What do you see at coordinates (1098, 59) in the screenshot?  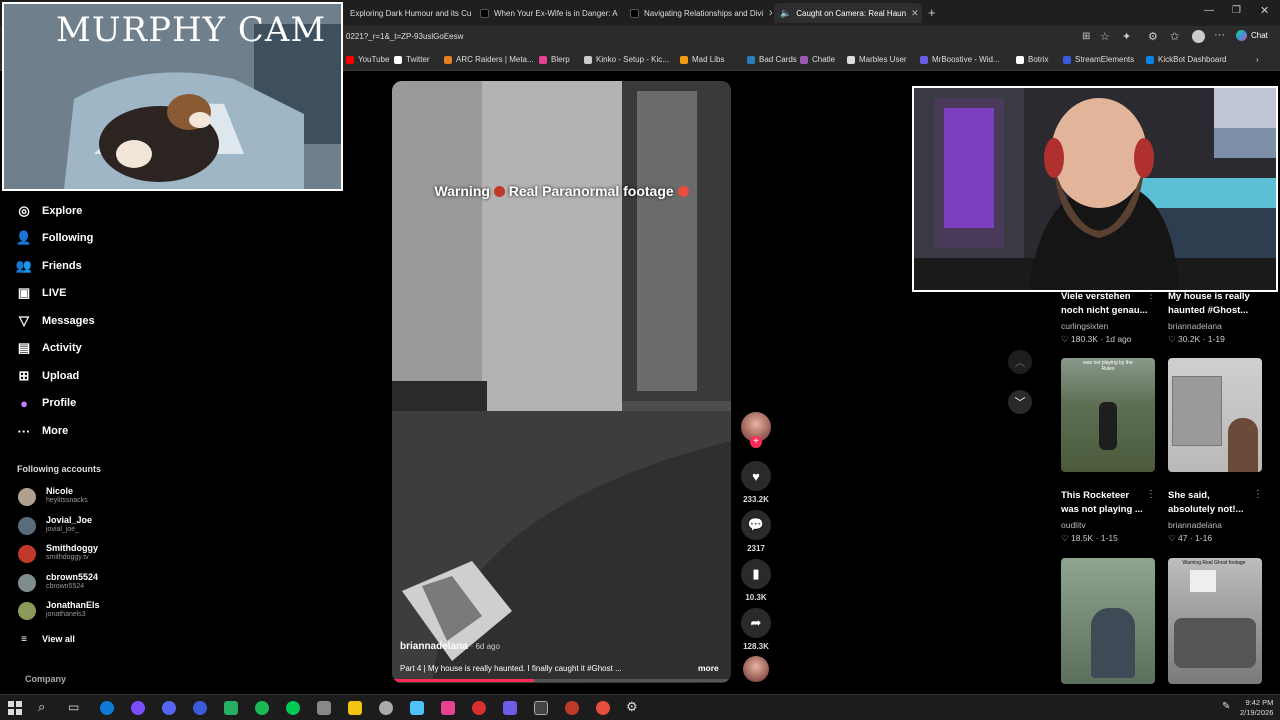 I see `bookmark-item: StreamElements` at bounding box center [1098, 59].